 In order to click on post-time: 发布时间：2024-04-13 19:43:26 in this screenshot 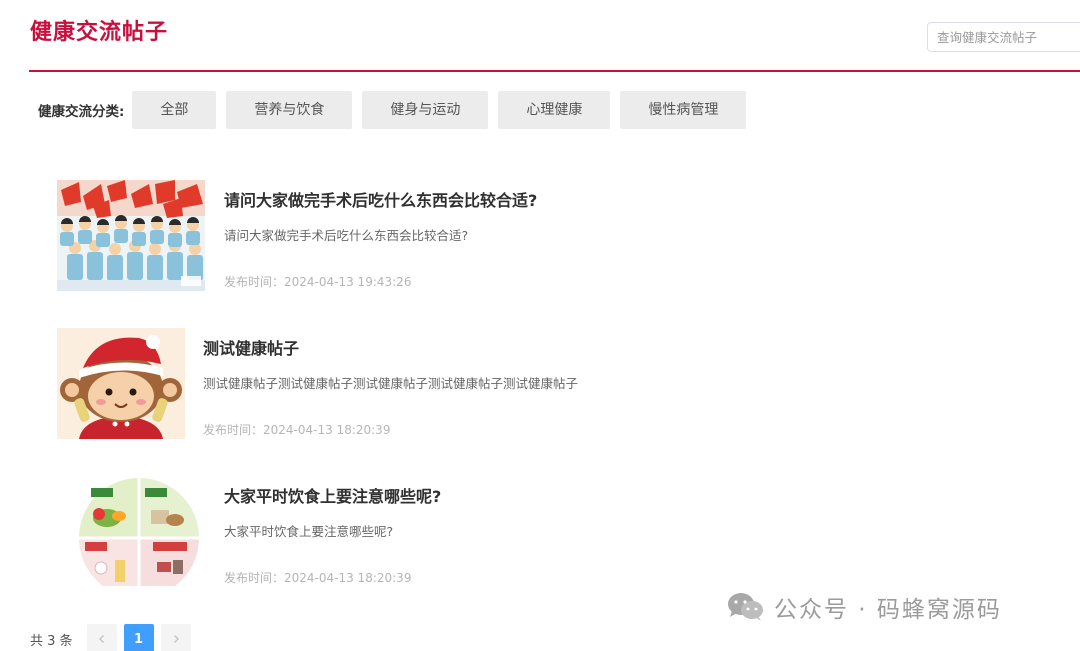, I will do `click(318, 282)`.